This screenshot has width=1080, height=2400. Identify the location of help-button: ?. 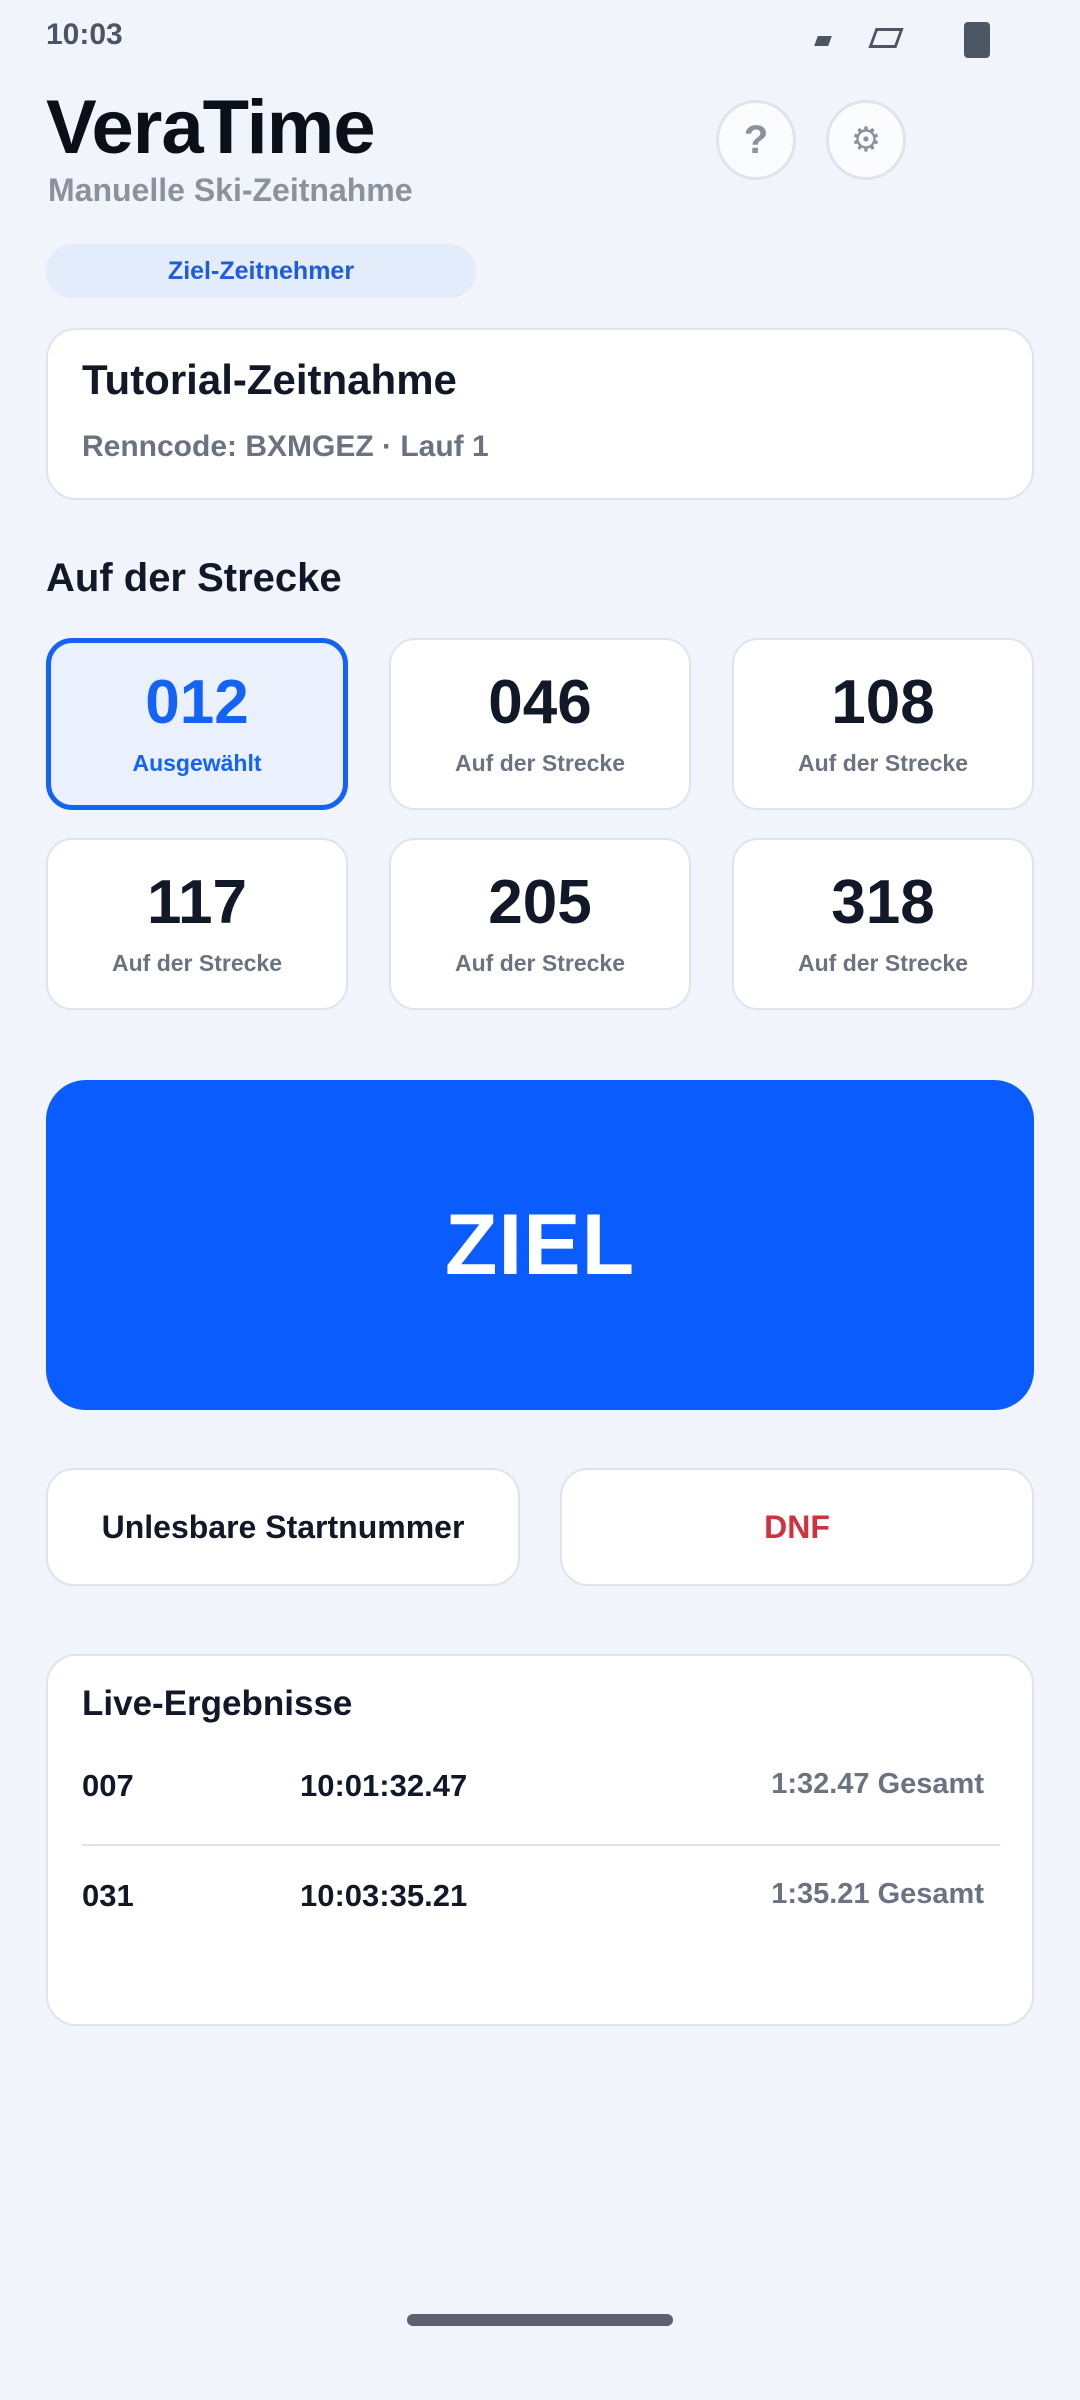
(756, 140).